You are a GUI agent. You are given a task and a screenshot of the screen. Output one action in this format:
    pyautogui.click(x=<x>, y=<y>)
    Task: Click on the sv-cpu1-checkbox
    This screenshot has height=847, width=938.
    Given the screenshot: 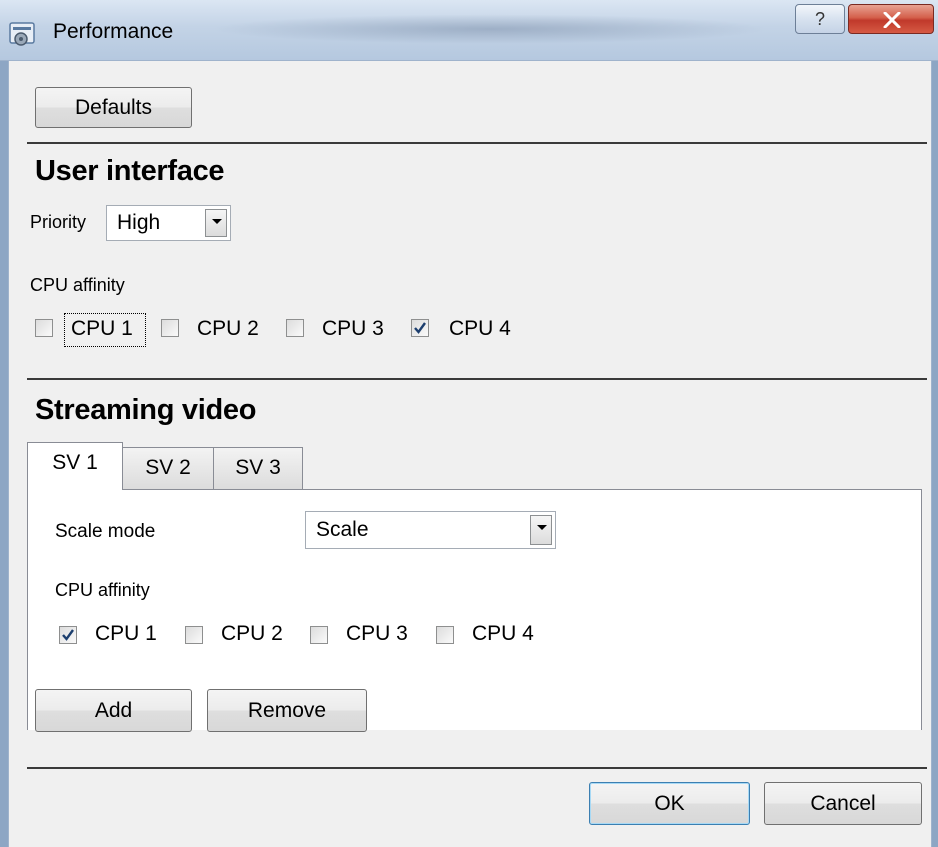 What is the action you would take?
    pyautogui.click(x=68, y=635)
    